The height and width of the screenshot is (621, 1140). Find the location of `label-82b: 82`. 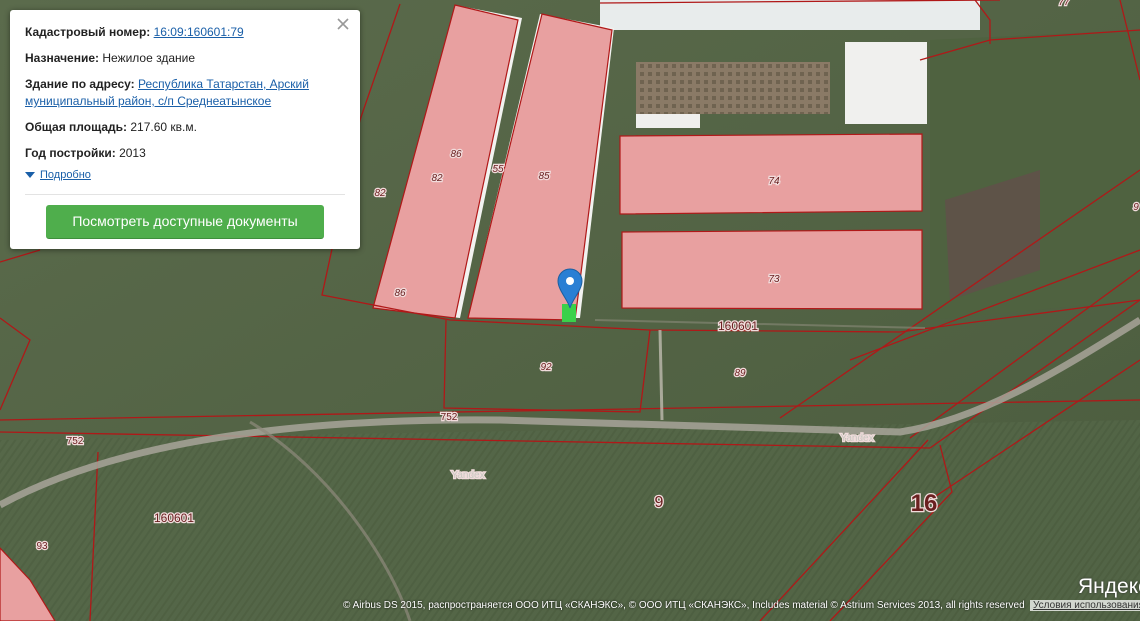

label-82b: 82 is located at coordinates (380, 193).